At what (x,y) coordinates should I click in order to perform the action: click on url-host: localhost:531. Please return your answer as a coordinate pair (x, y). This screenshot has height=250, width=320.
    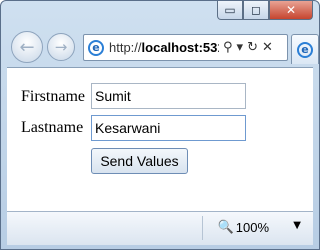
    Looking at the image, I should click on (180, 47).